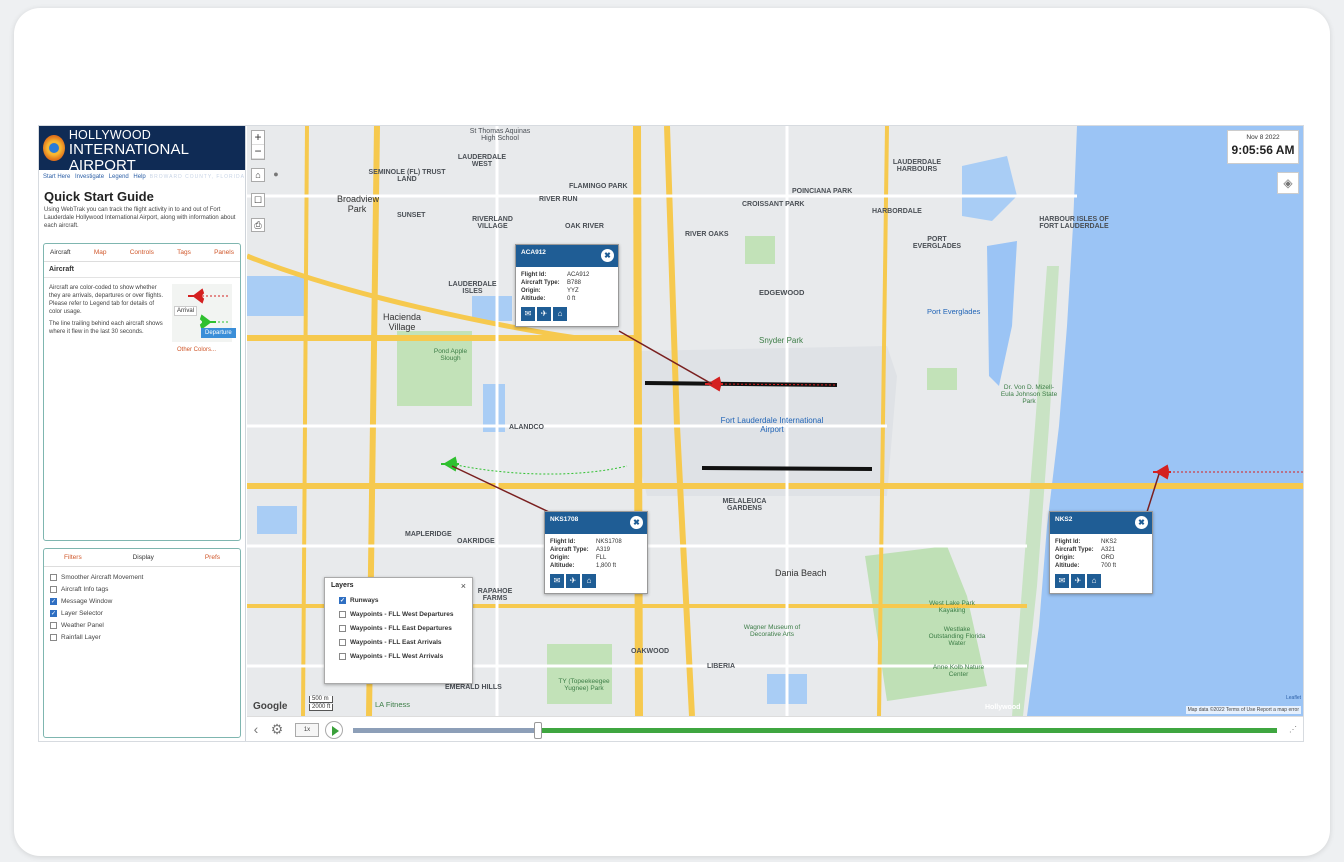 The width and height of the screenshot is (1344, 862). What do you see at coordinates (650, 651) in the screenshot?
I see `label-oakwood: OAKWOOD` at bounding box center [650, 651].